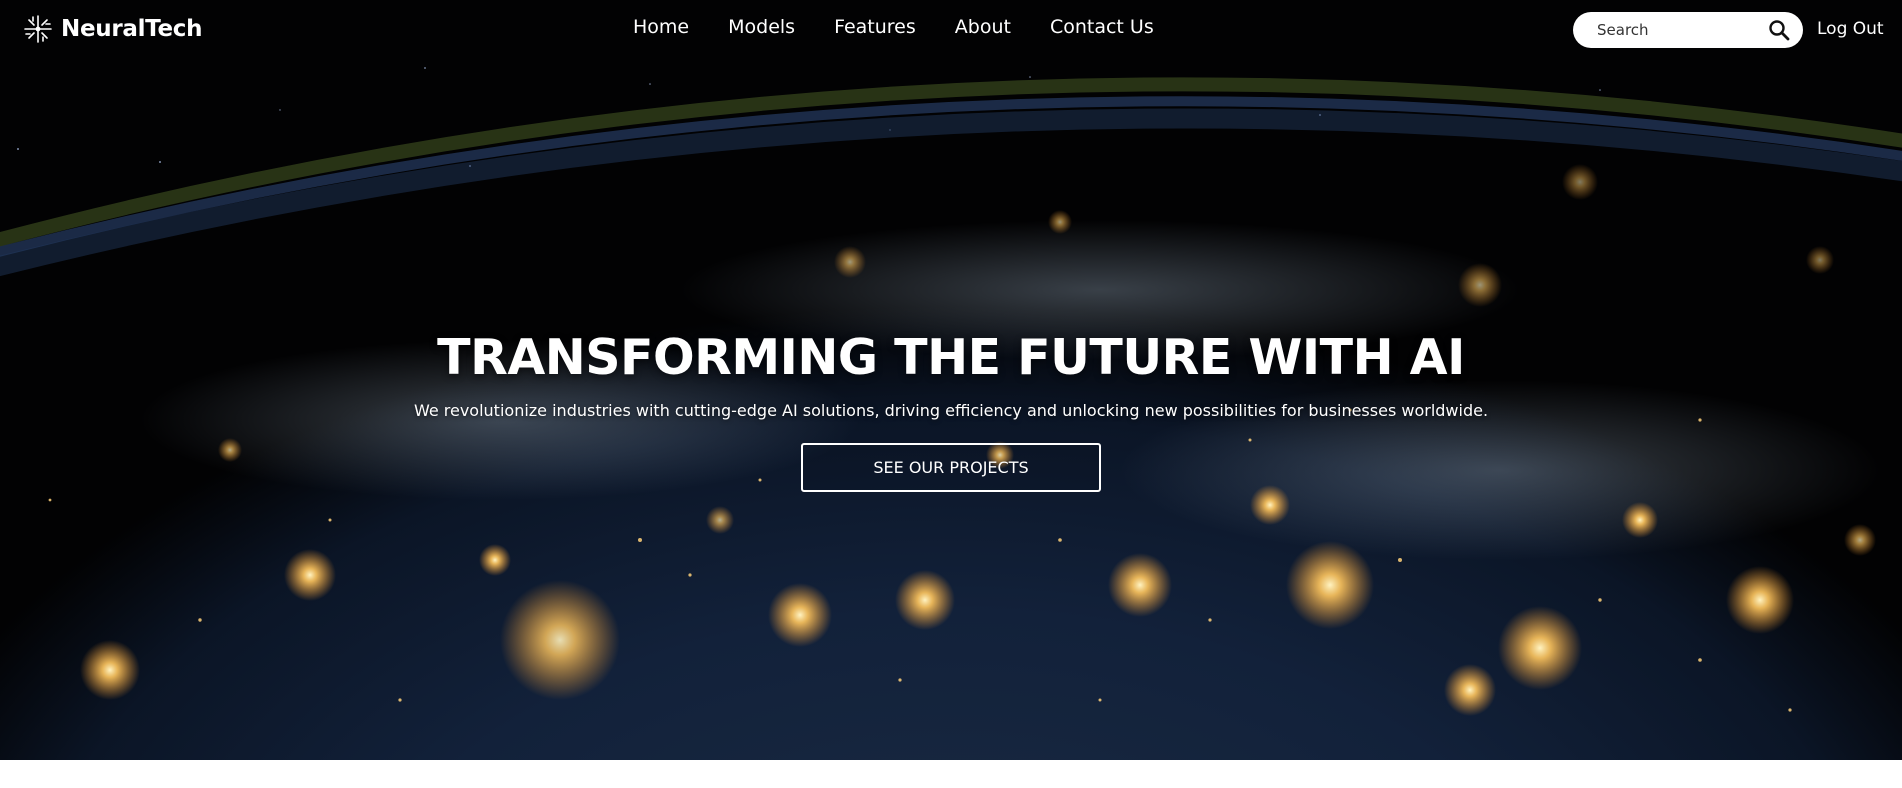  I want to click on nav-link-models: Models, so click(761, 27).